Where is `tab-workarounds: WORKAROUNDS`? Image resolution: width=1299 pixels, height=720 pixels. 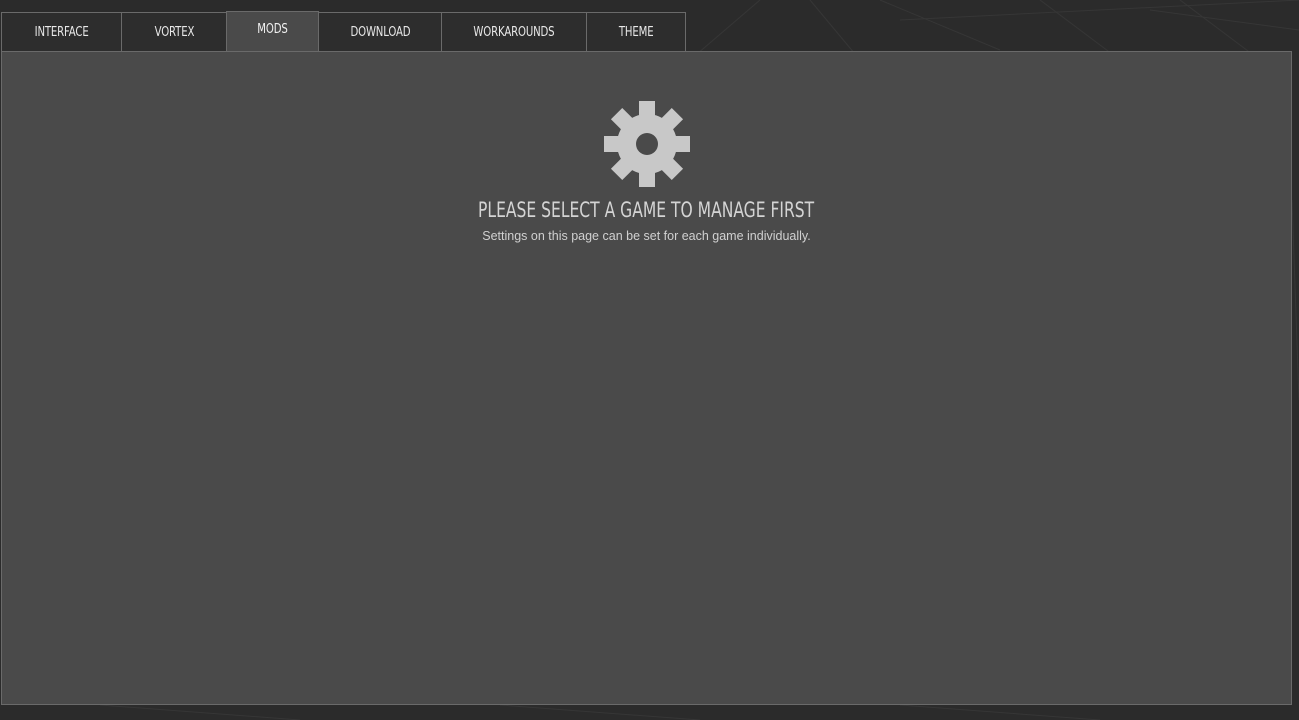
tab-workarounds: WORKAROUNDS is located at coordinates (514, 31).